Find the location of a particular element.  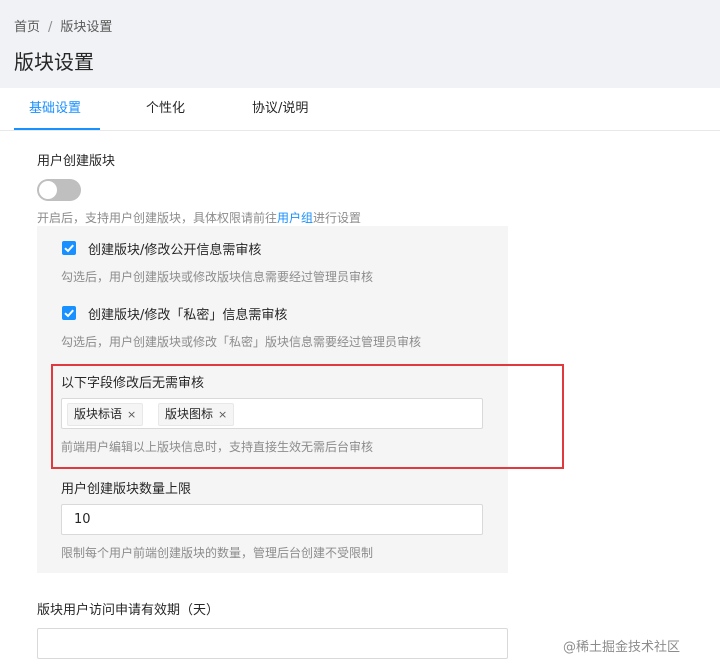

toggle-knob is located at coordinates (48, 190).